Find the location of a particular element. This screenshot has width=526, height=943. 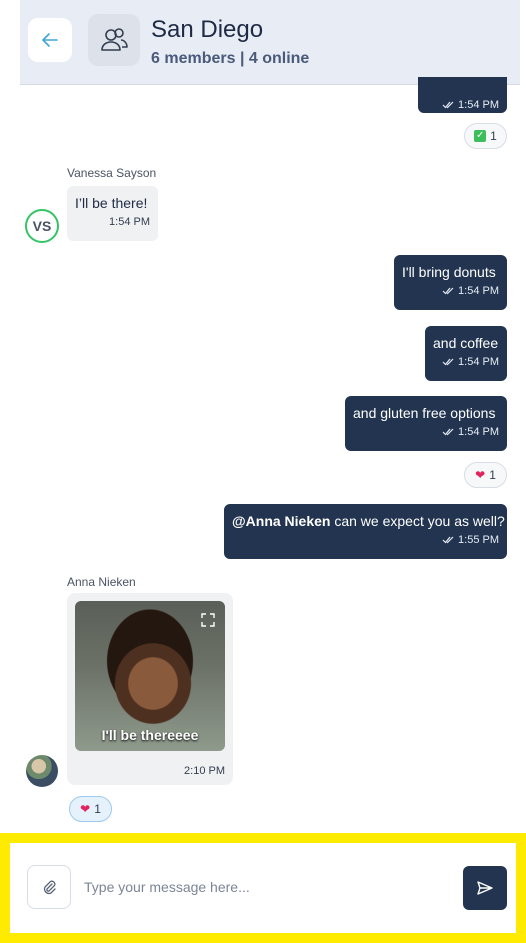

send-button is located at coordinates (485, 888).